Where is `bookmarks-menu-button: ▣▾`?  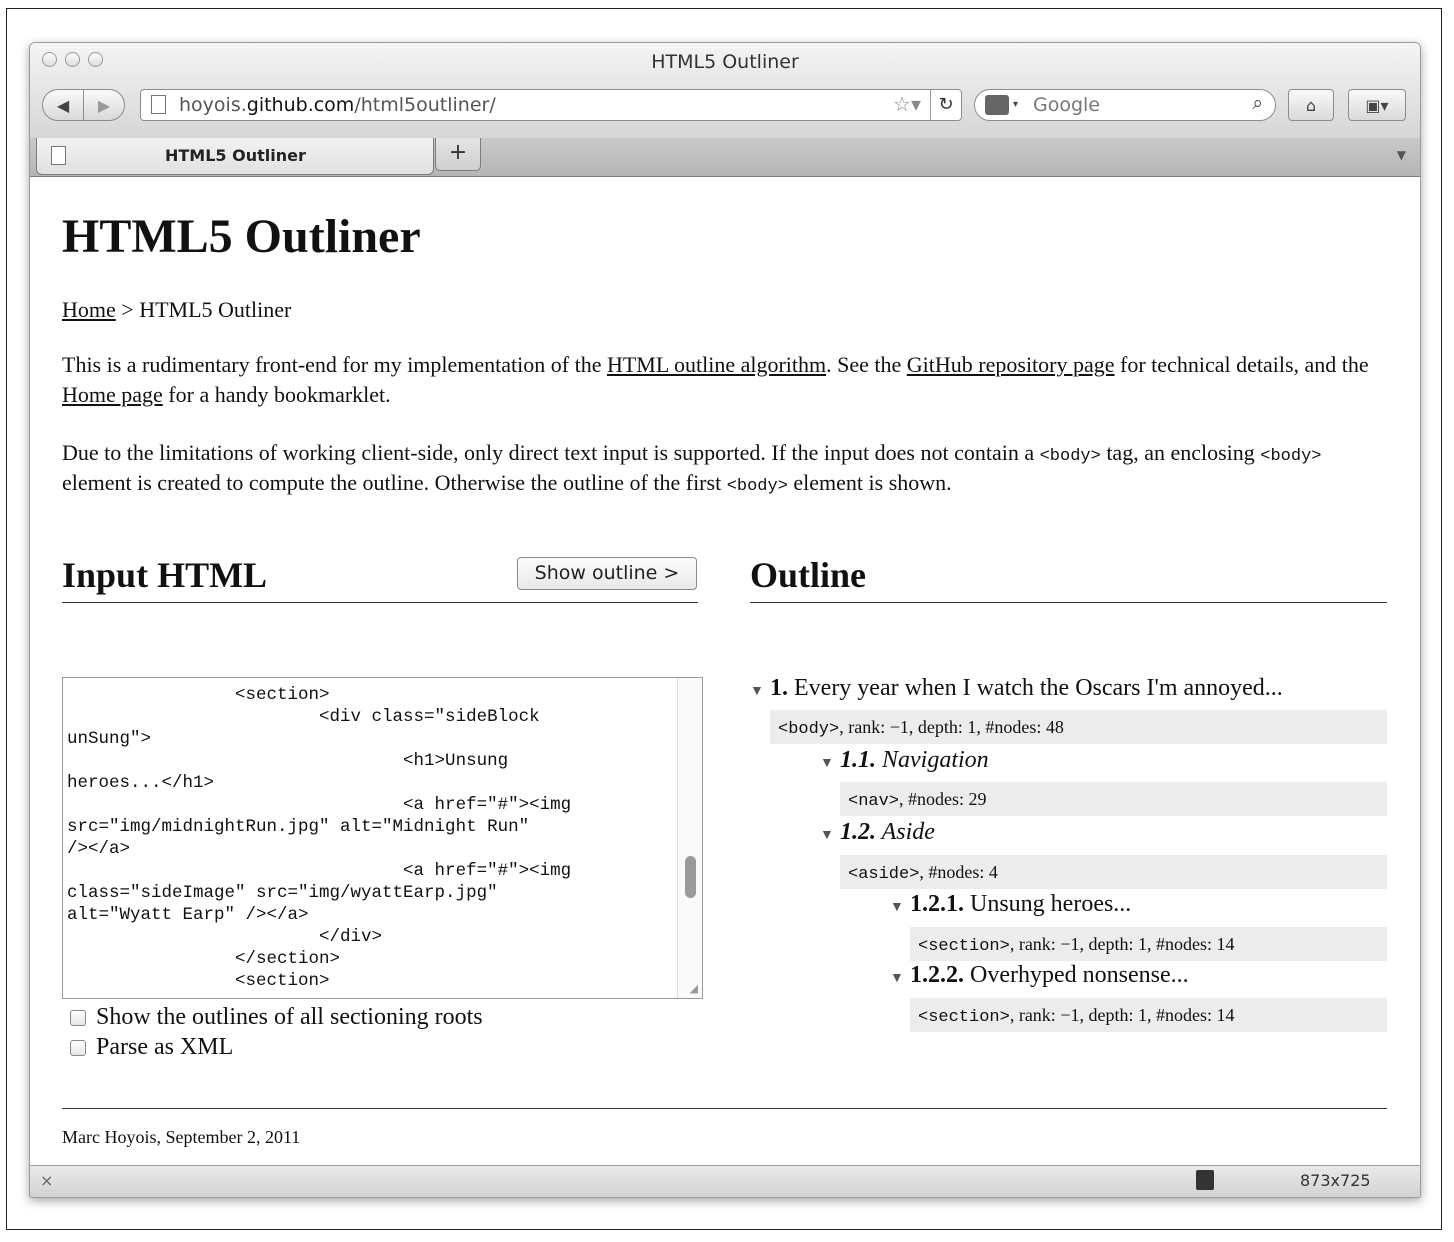
bookmarks-menu-button: ▣▾ is located at coordinates (1377, 105).